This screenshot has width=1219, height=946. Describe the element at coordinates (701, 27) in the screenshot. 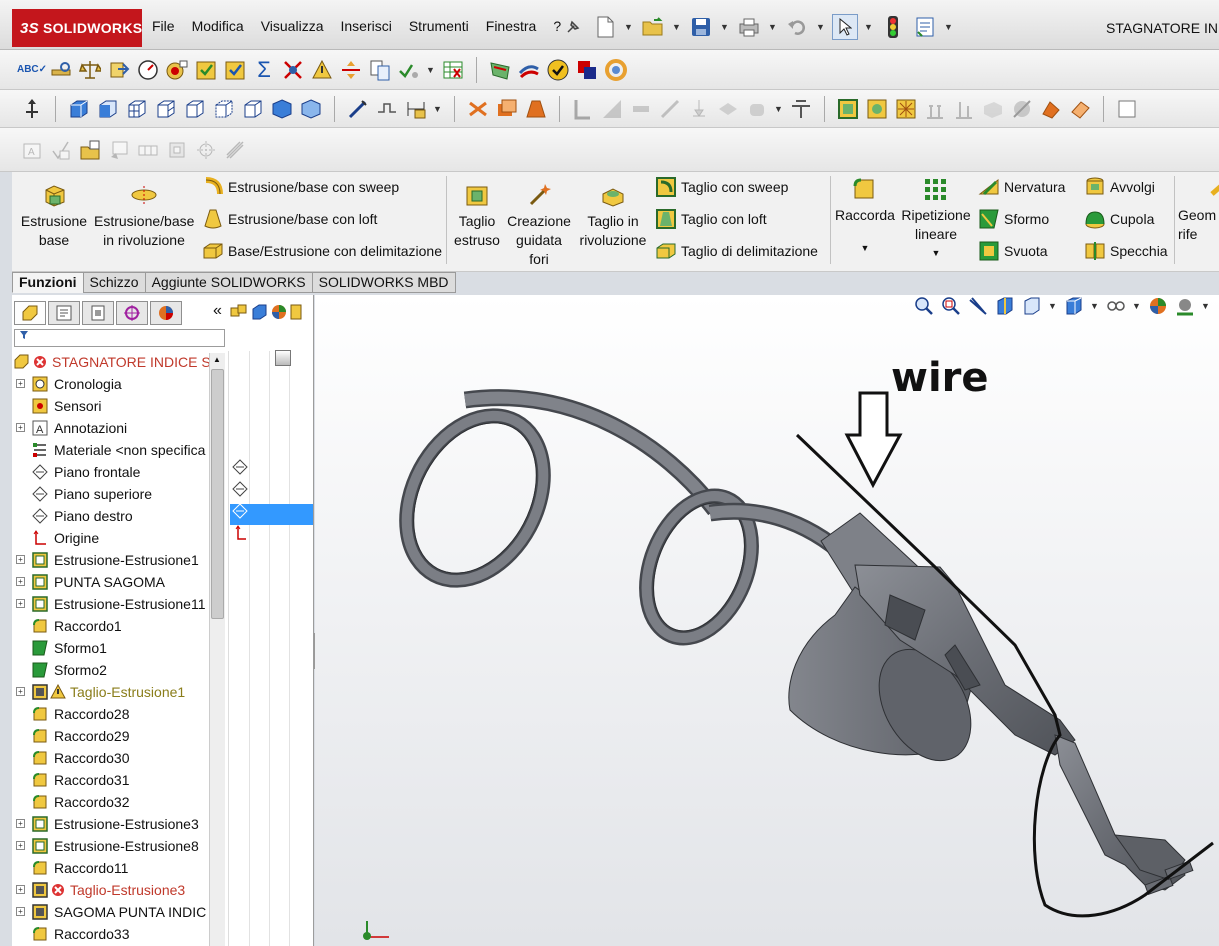

I see `save-icon` at that location.